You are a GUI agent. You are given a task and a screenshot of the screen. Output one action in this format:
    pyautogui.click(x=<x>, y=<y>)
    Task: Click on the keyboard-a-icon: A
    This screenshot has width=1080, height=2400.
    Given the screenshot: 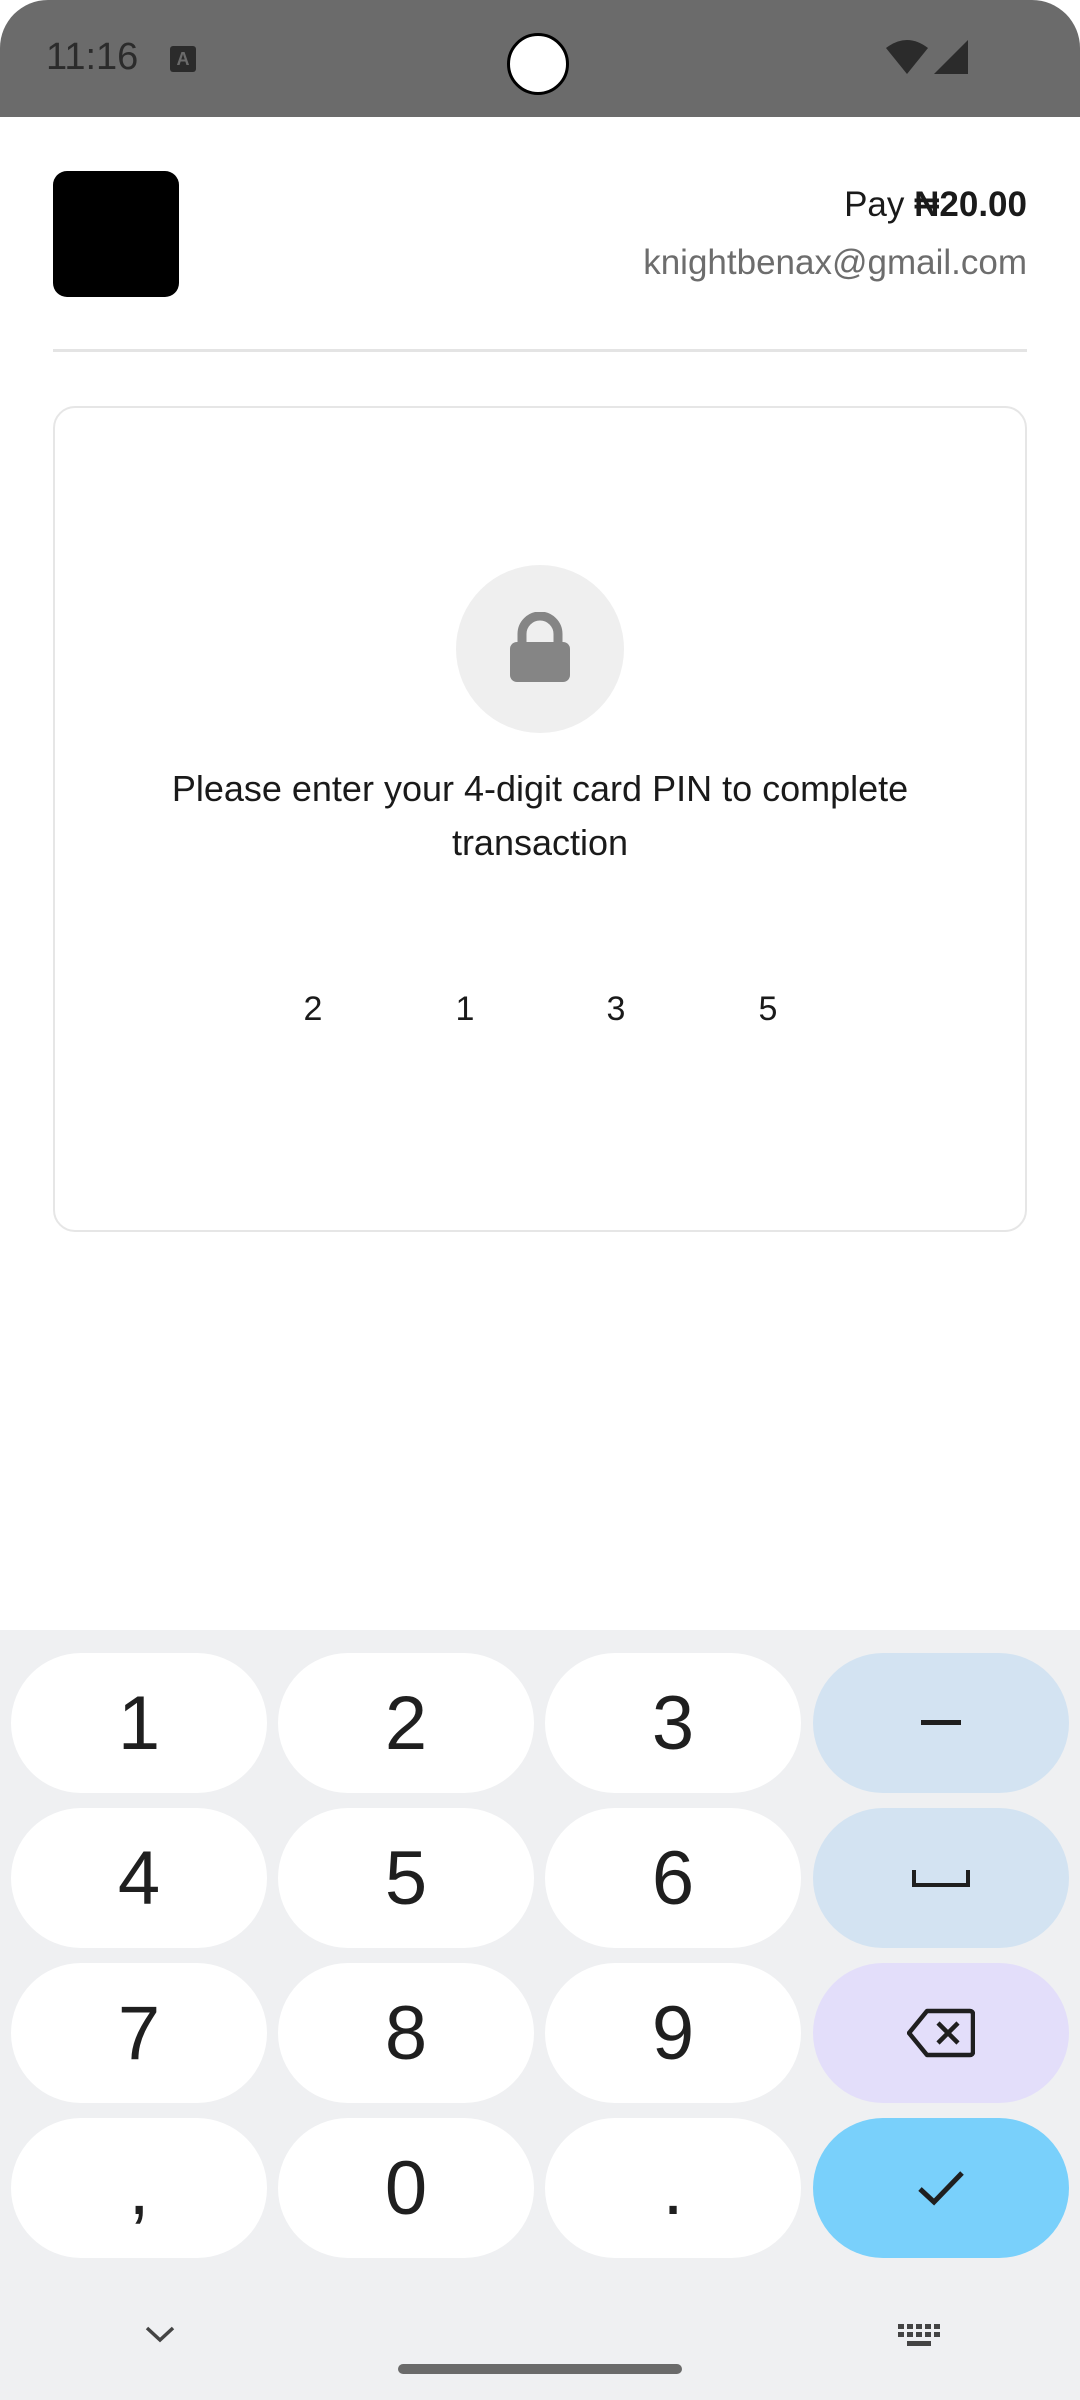 What is the action you would take?
    pyautogui.click(x=183, y=59)
    